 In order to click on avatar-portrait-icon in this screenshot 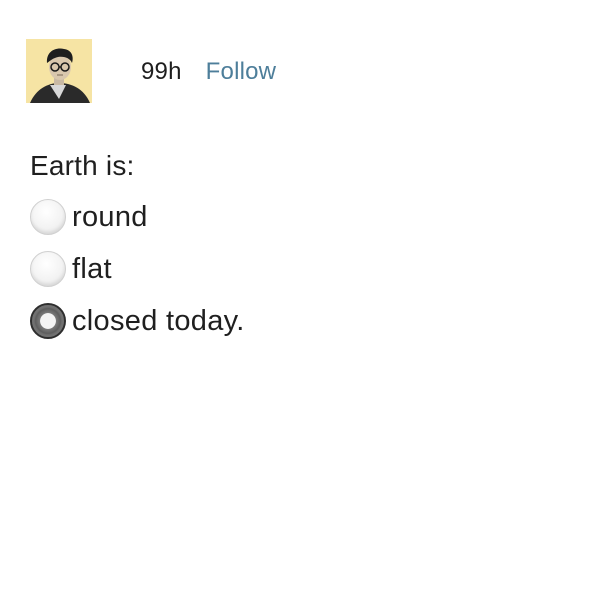, I will do `click(59, 71)`.